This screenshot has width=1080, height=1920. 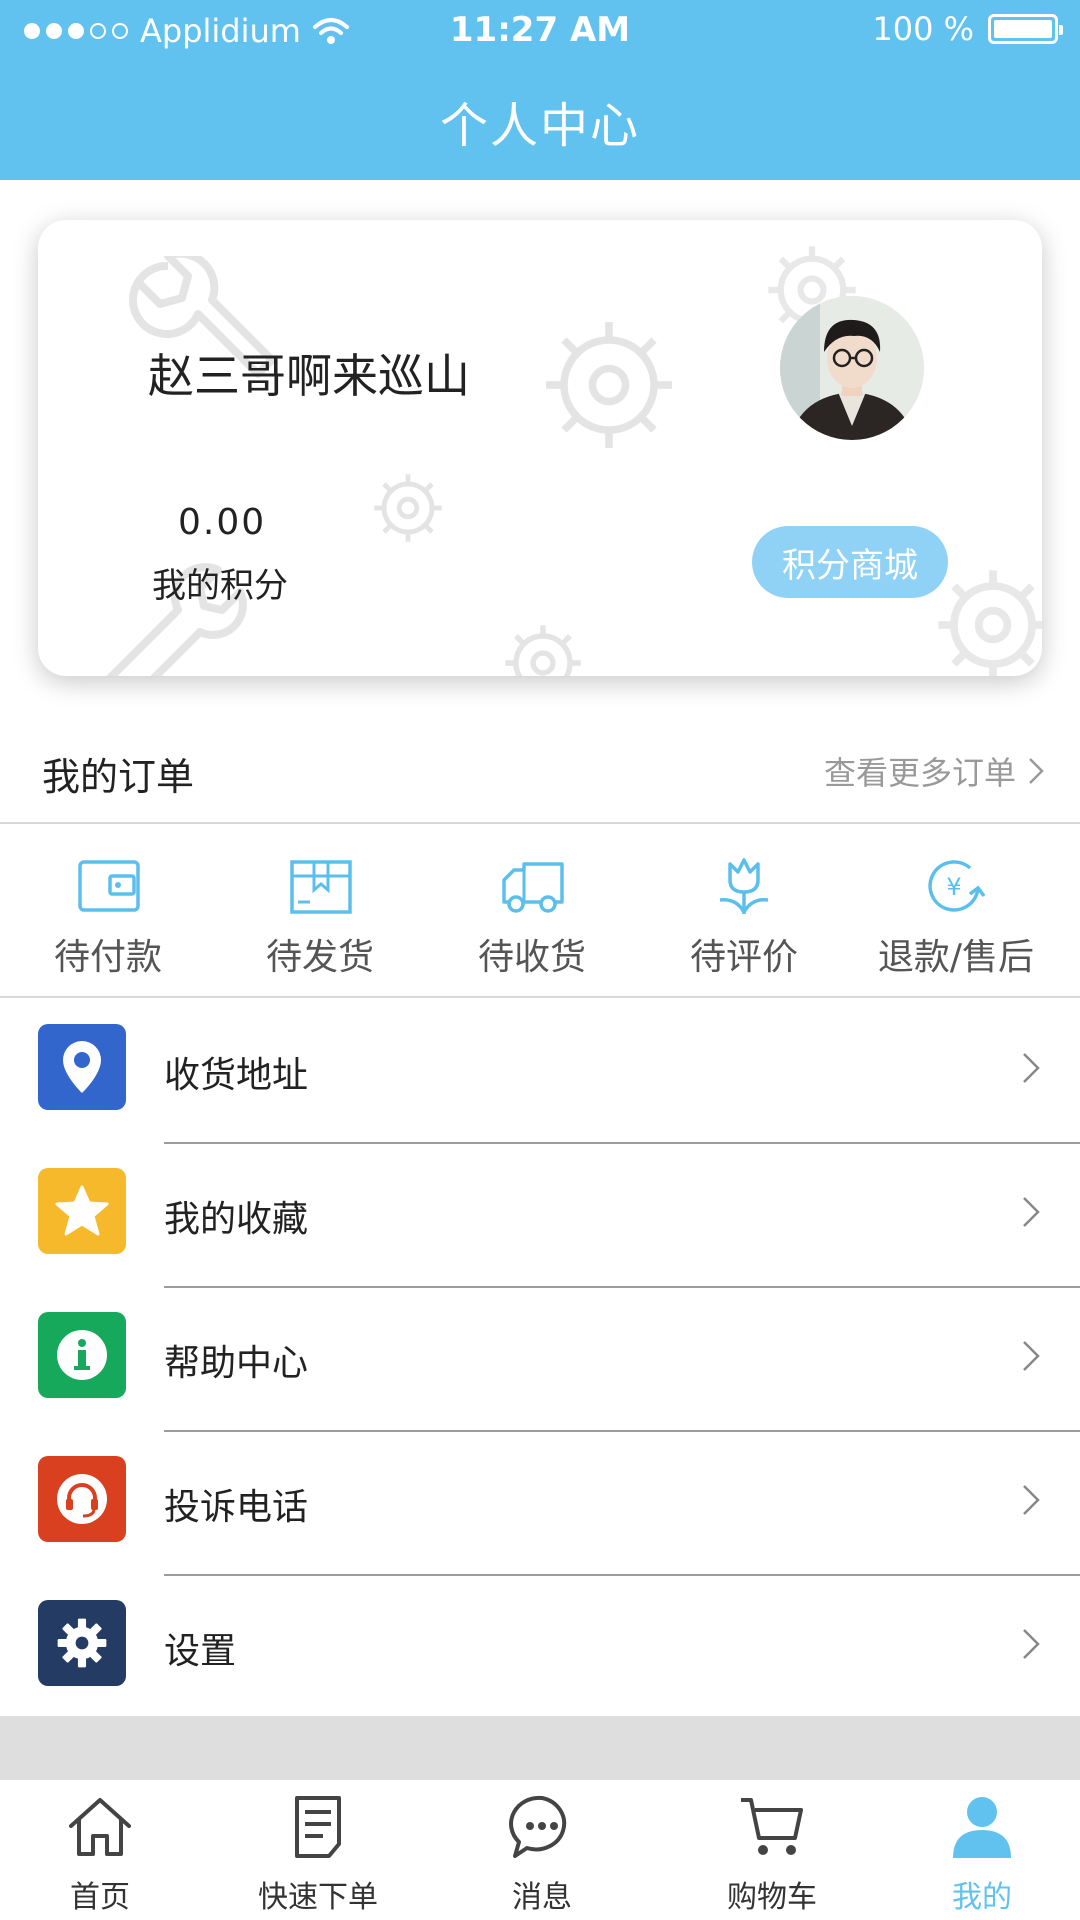 I want to click on order-tab-pending-shipment: 待发货, so click(x=320, y=912).